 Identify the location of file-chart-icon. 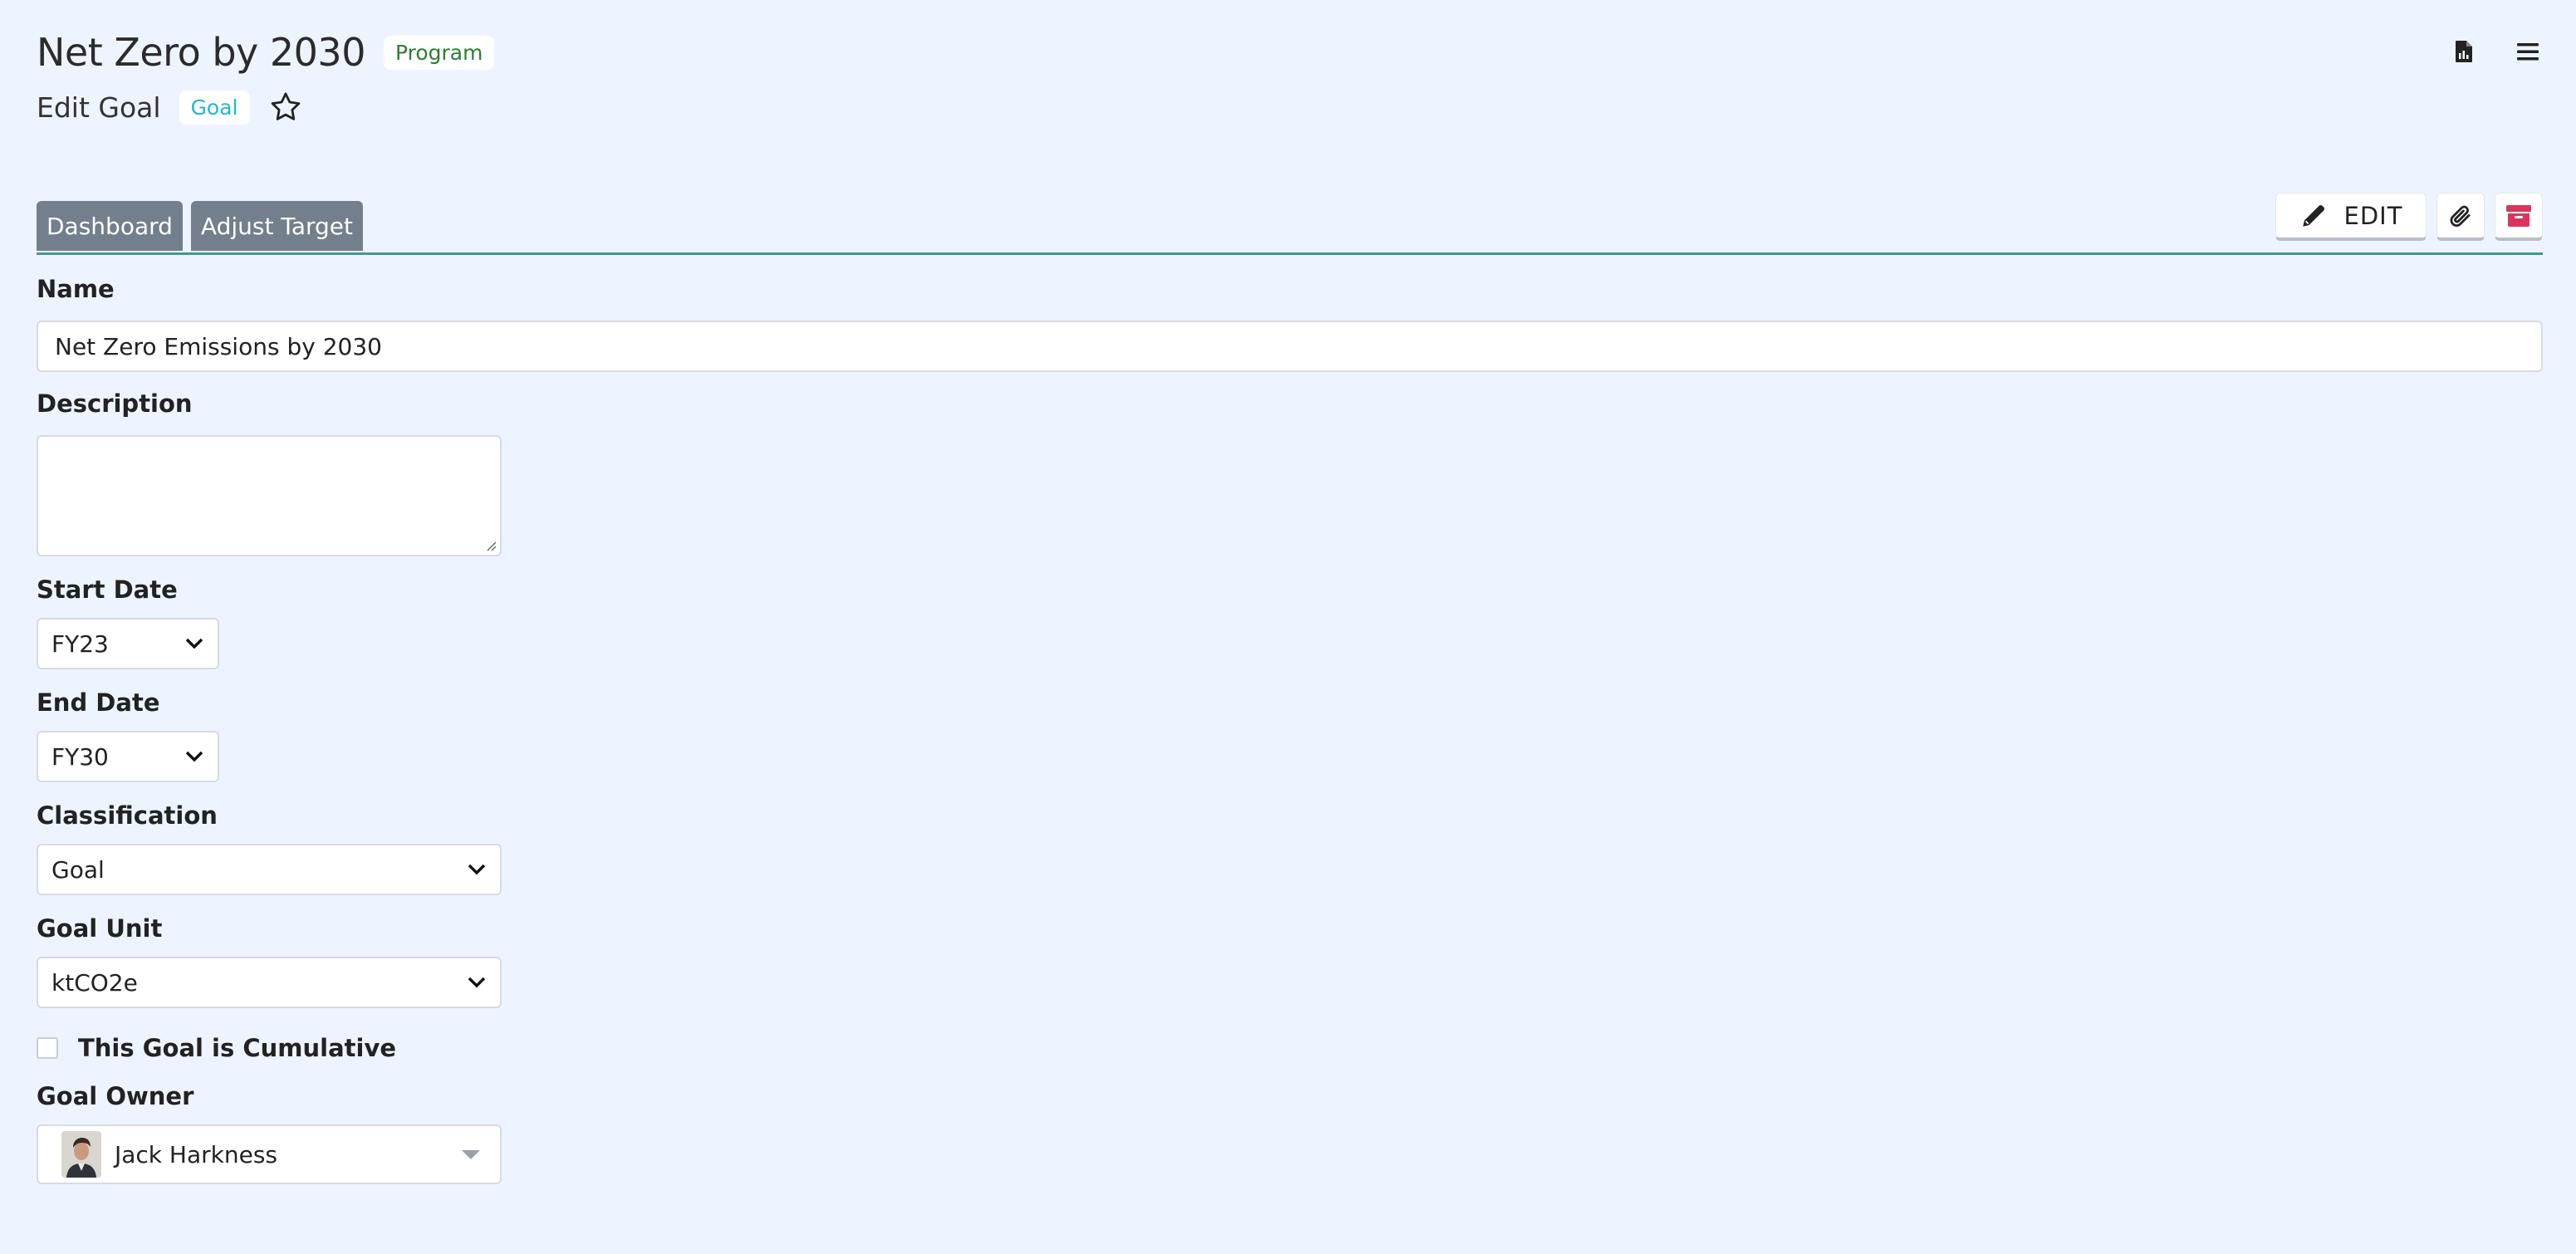
(2464, 51).